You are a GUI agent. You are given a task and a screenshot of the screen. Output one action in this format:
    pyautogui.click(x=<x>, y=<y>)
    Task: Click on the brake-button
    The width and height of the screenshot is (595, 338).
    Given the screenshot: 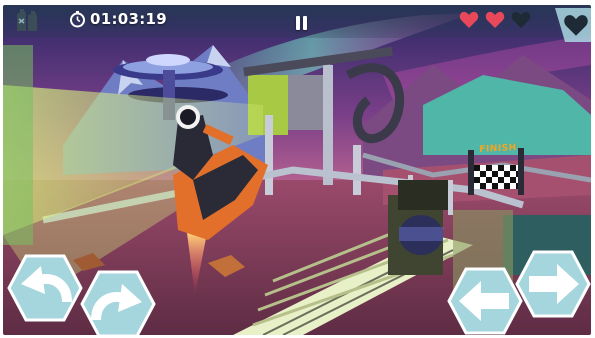 What is the action you would take?
    pyautogui.click(x=485, y=301)
    